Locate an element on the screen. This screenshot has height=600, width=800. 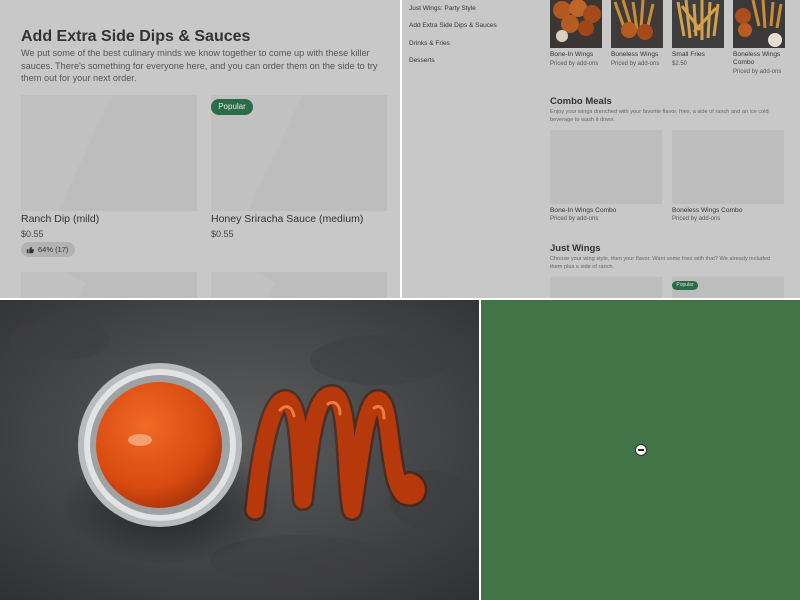
bone-in-wings-name: Bone-In Wings is located at coordinates (571, 55).